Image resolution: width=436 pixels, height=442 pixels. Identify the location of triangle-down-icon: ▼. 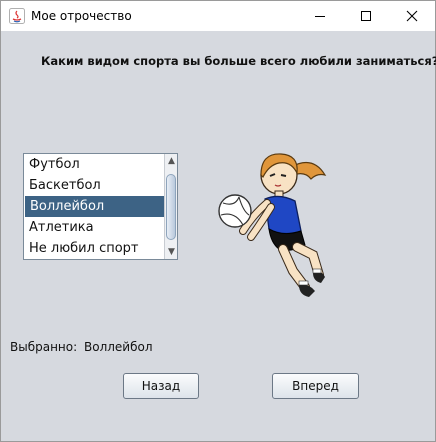
(171, 252).